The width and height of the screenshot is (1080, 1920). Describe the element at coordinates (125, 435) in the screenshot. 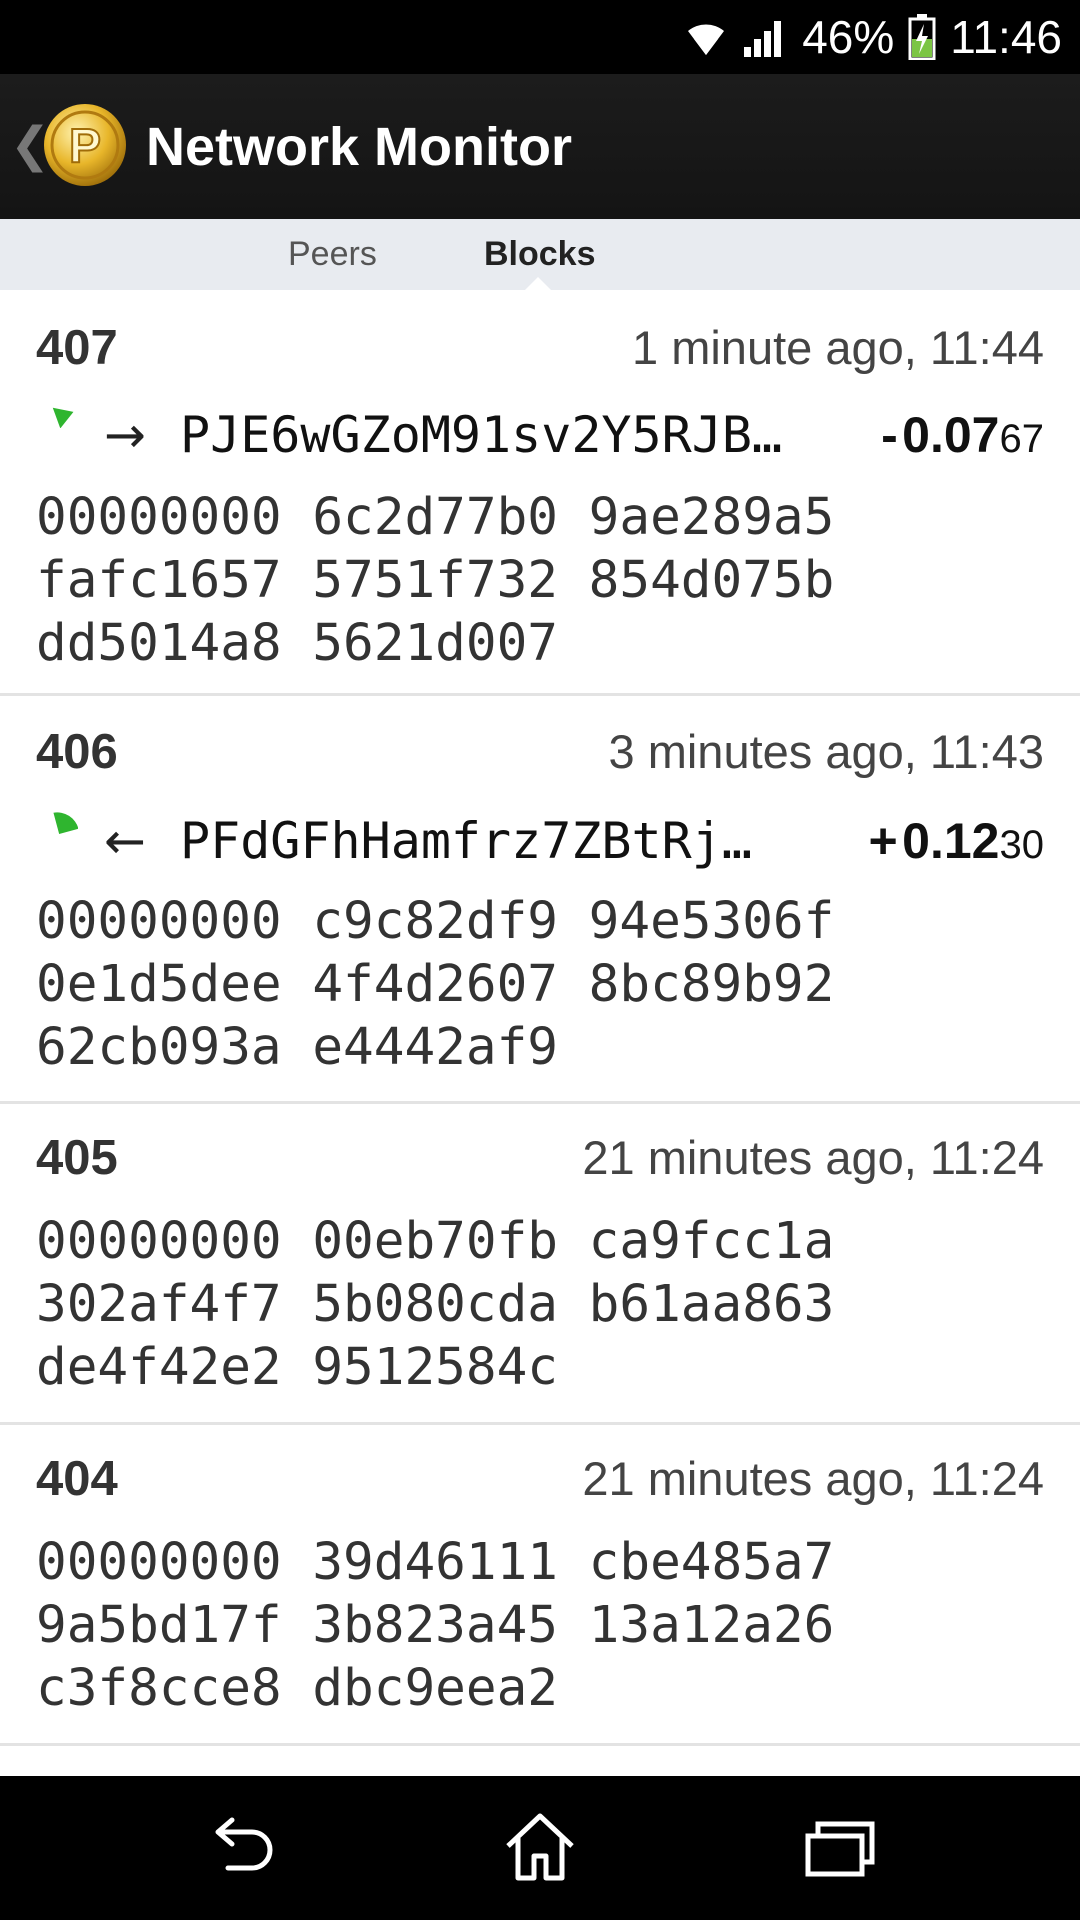

I see `sent-arrow-icon: →` at that location.